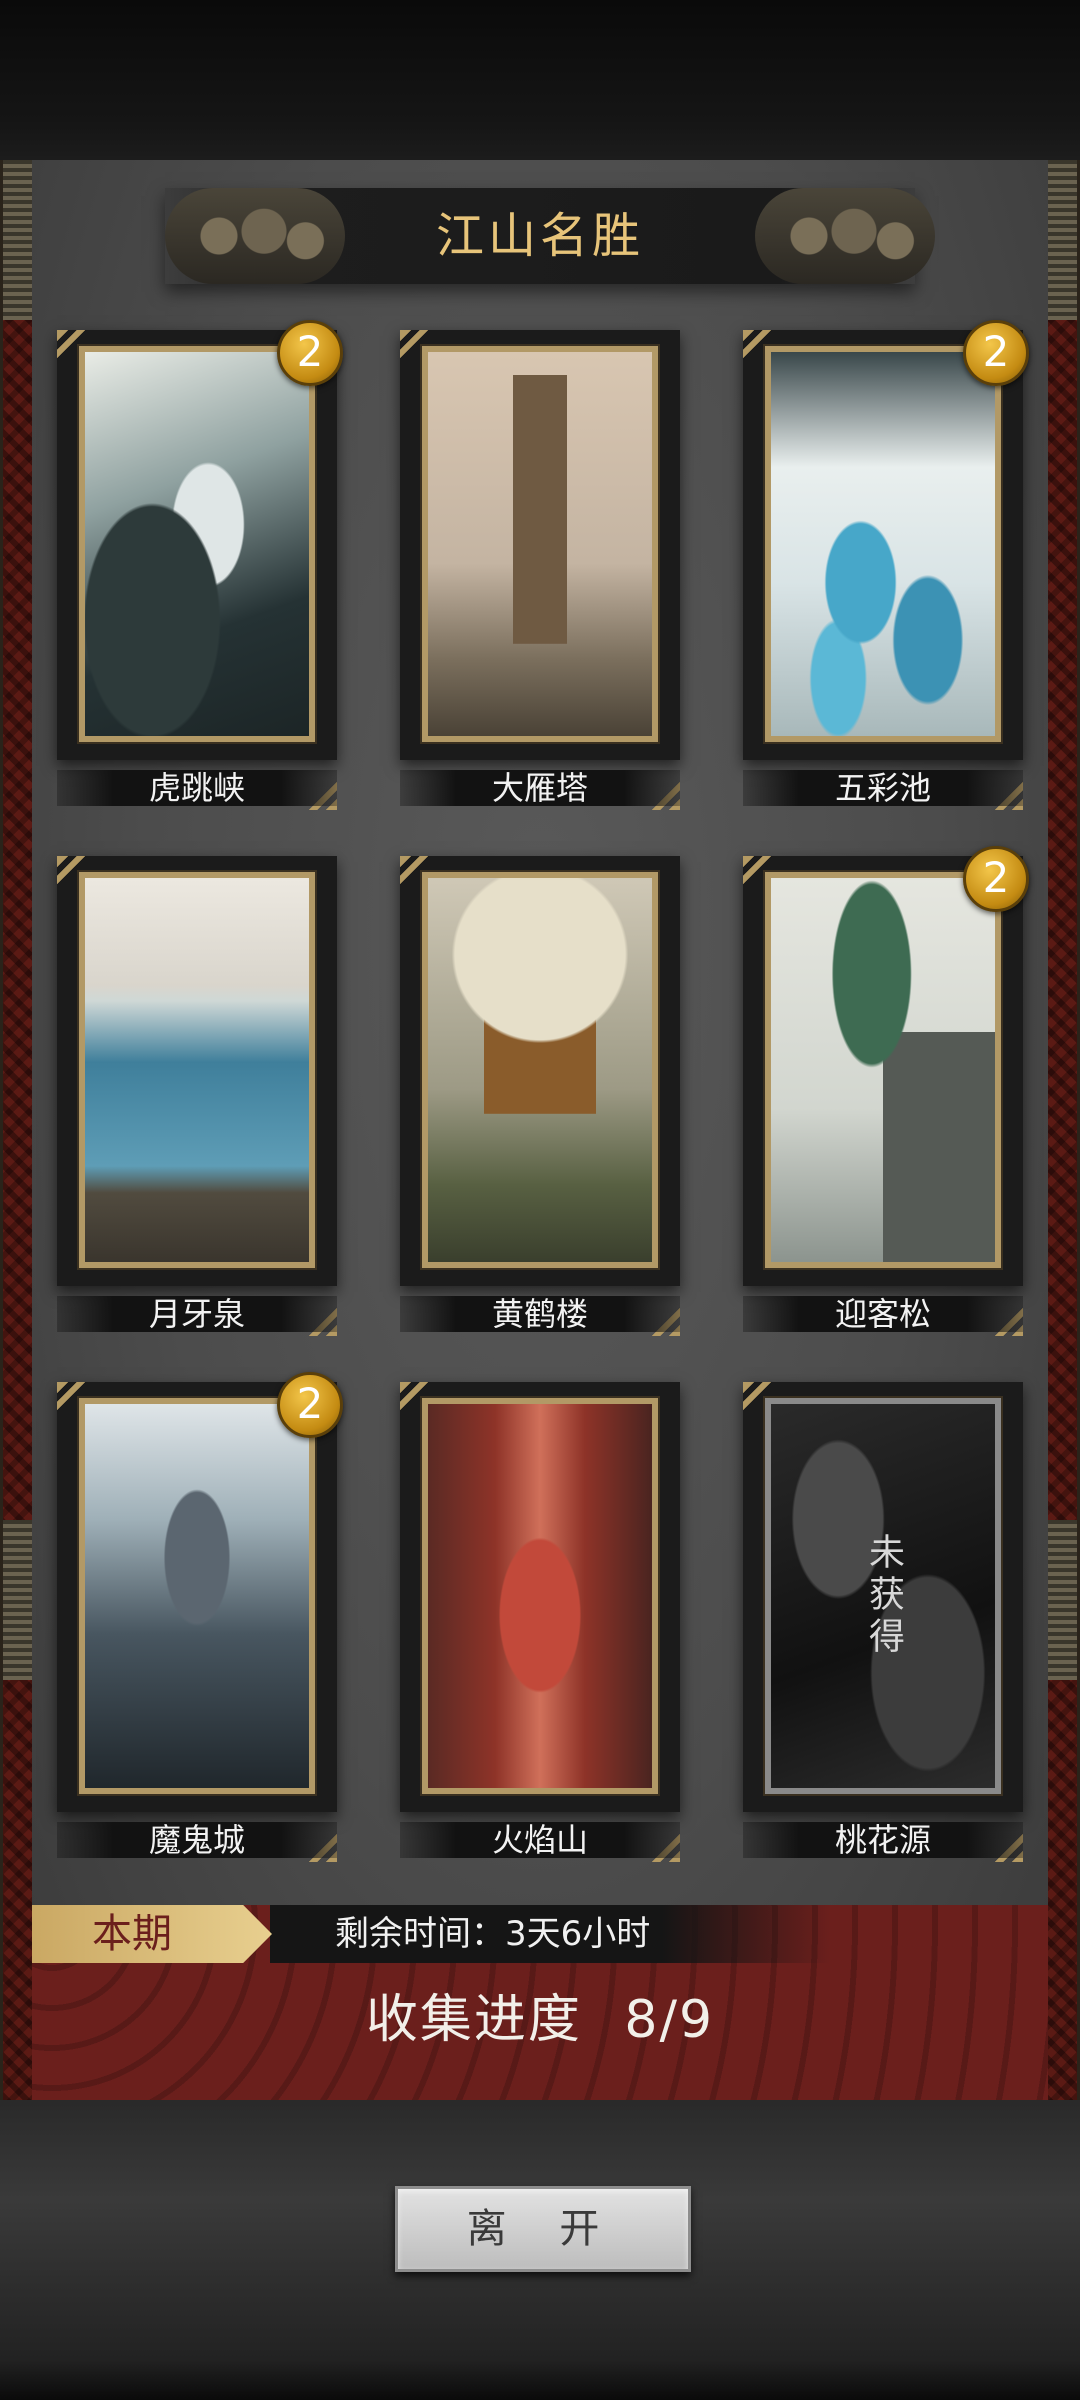 The width and height of the screenshot is (1080, 2400). Describe the element at coordinates (669, 2020) in the screenshot. I see `progress-value: 8/9` at that location.